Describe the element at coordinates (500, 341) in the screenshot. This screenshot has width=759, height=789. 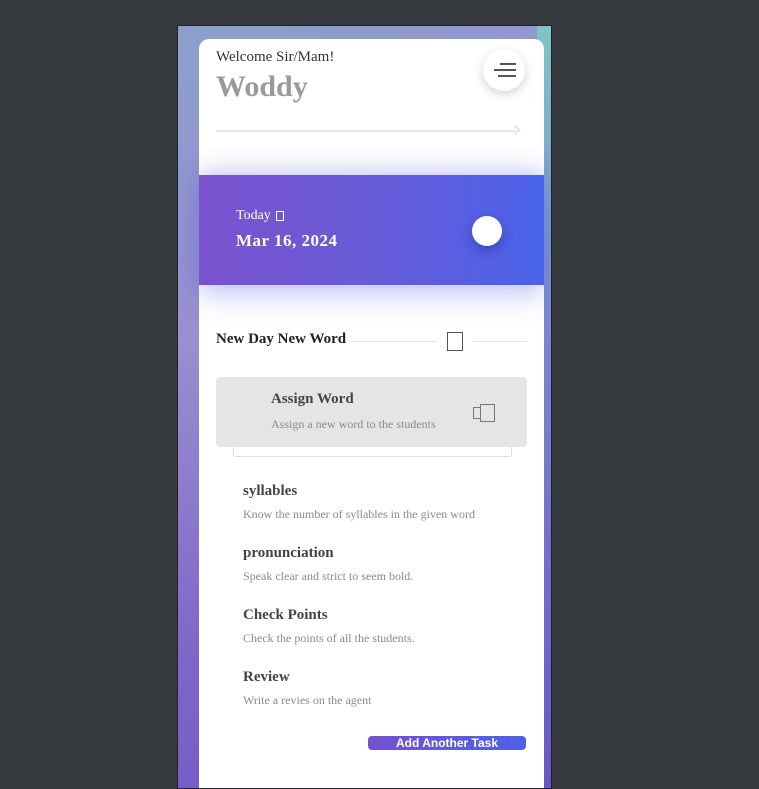
I see `section-divider-right` at that location.